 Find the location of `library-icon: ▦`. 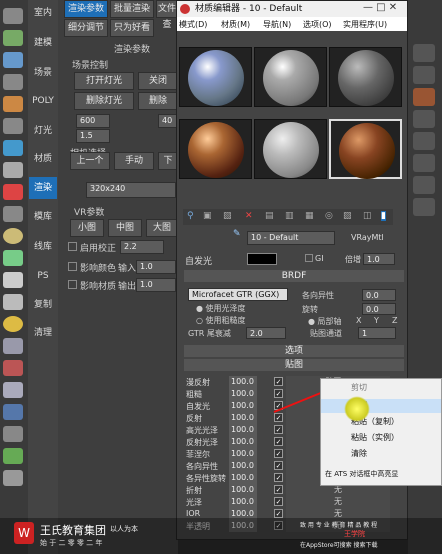

library-icon: ▦ is located at coordinates (309, 216).